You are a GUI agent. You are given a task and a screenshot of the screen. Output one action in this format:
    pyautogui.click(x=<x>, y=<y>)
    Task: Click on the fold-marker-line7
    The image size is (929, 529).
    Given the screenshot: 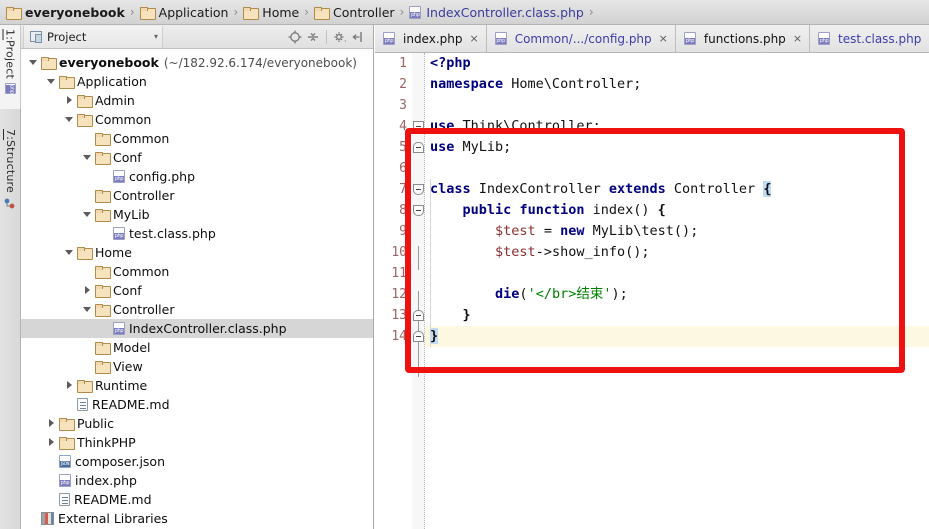 What is the action you would take?
    pyautogui.click(x=418, y=189)
    